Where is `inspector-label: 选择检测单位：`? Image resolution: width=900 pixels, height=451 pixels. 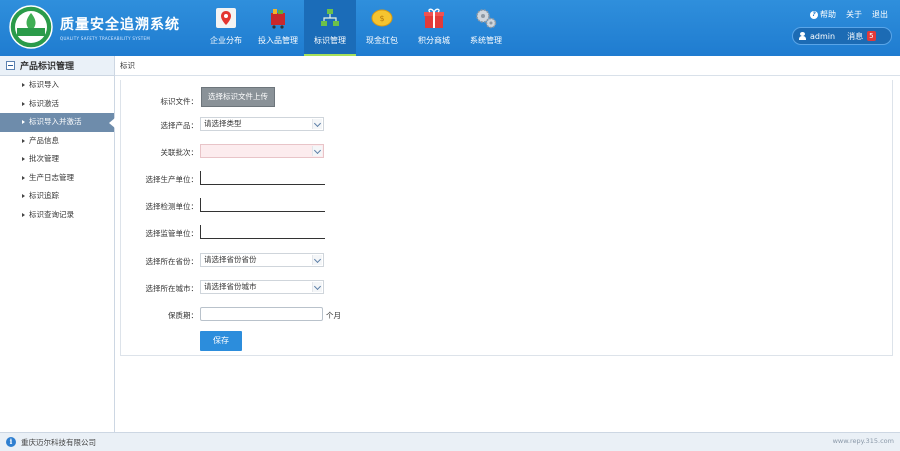
inspector-label: 选择检测单位： is located at coordinates (172, 206).